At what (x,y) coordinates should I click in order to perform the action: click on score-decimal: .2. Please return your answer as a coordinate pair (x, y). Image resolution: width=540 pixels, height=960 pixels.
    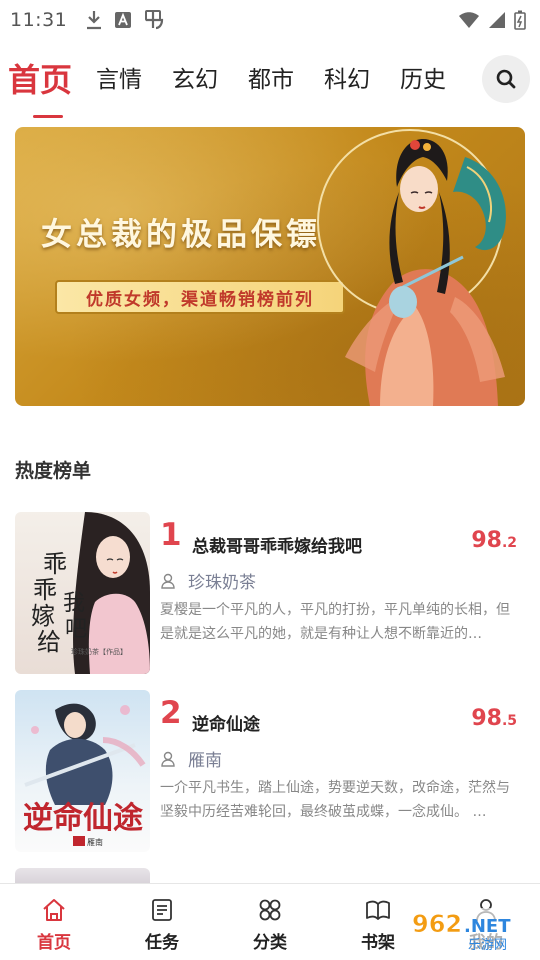
    Looking at the image, I should click on (509, 543).